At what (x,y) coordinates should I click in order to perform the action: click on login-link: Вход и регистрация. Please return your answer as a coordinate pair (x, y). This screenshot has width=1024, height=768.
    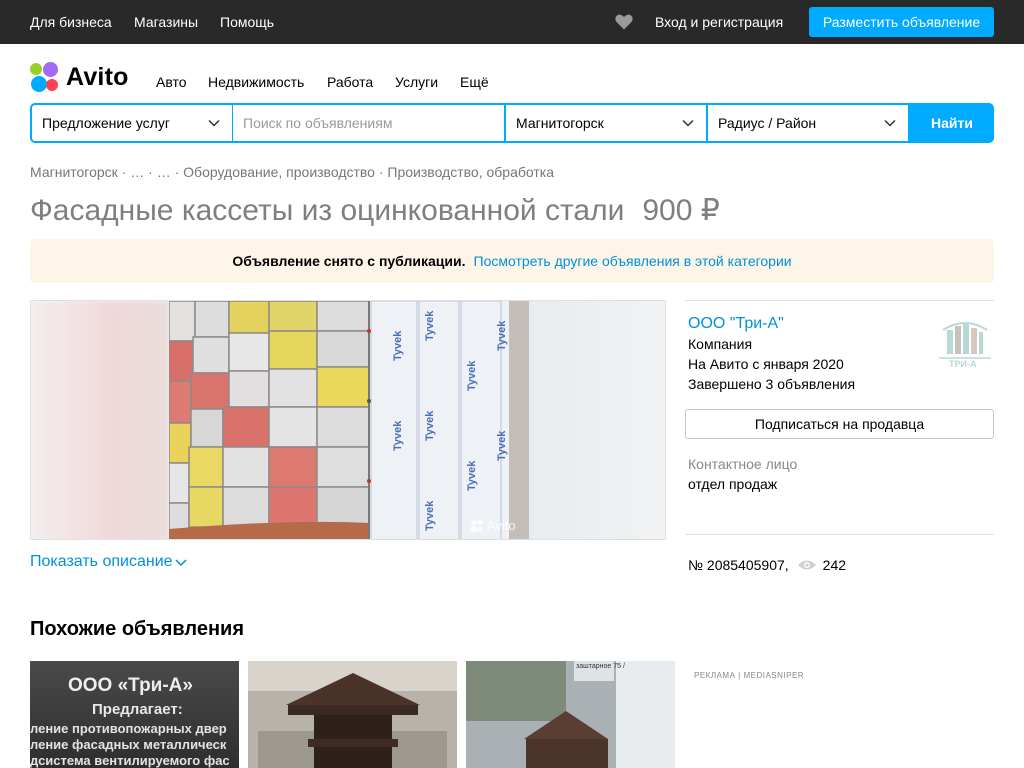
    Looking at the image, I should click on (719, 22).